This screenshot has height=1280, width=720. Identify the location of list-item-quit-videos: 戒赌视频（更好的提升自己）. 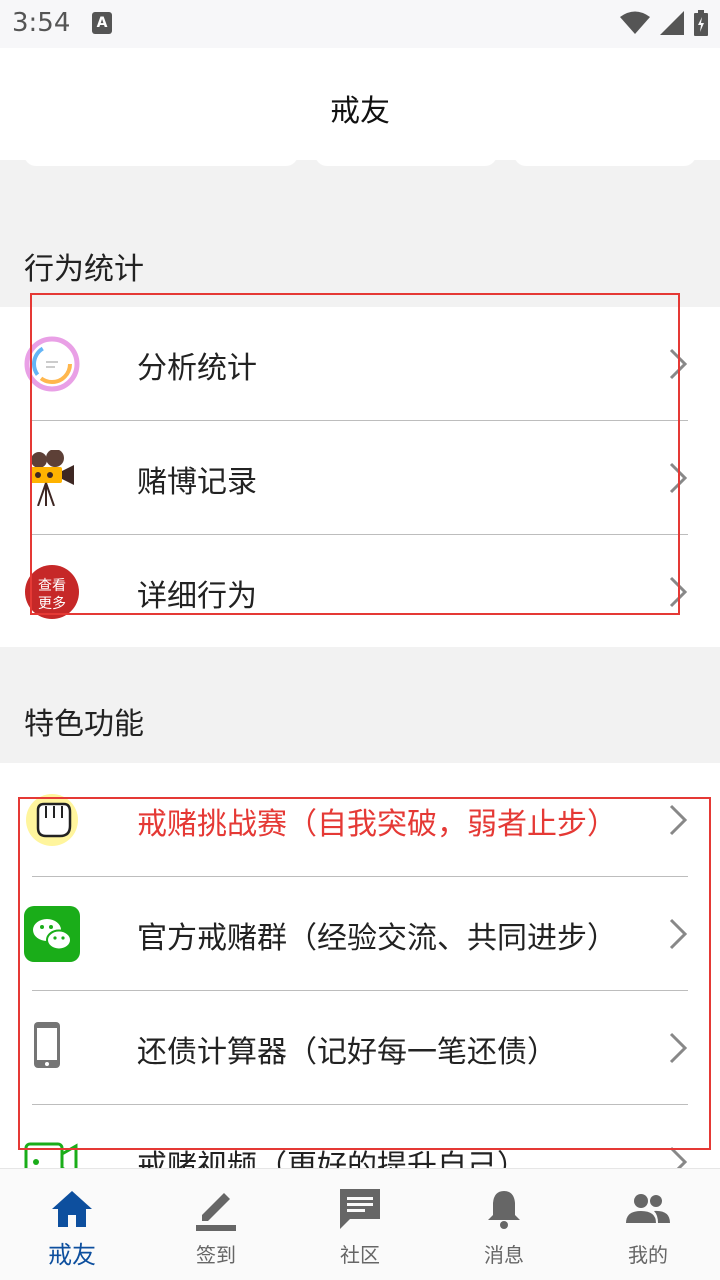
(360, 1136).